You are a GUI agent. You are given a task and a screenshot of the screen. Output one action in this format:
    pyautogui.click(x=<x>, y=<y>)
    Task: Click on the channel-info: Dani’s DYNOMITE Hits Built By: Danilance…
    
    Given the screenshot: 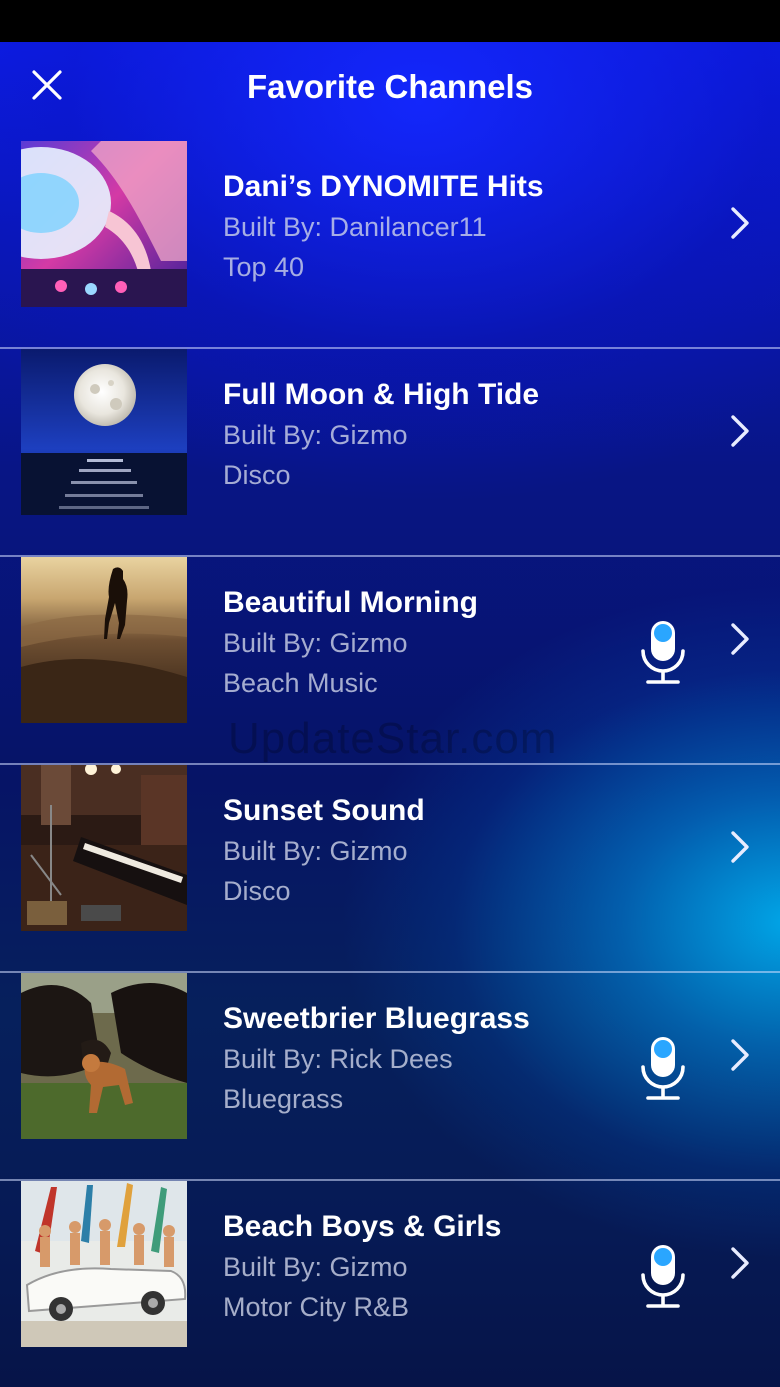 What is the action you would take?
    pyautogui.click(x=383, y=227)
    